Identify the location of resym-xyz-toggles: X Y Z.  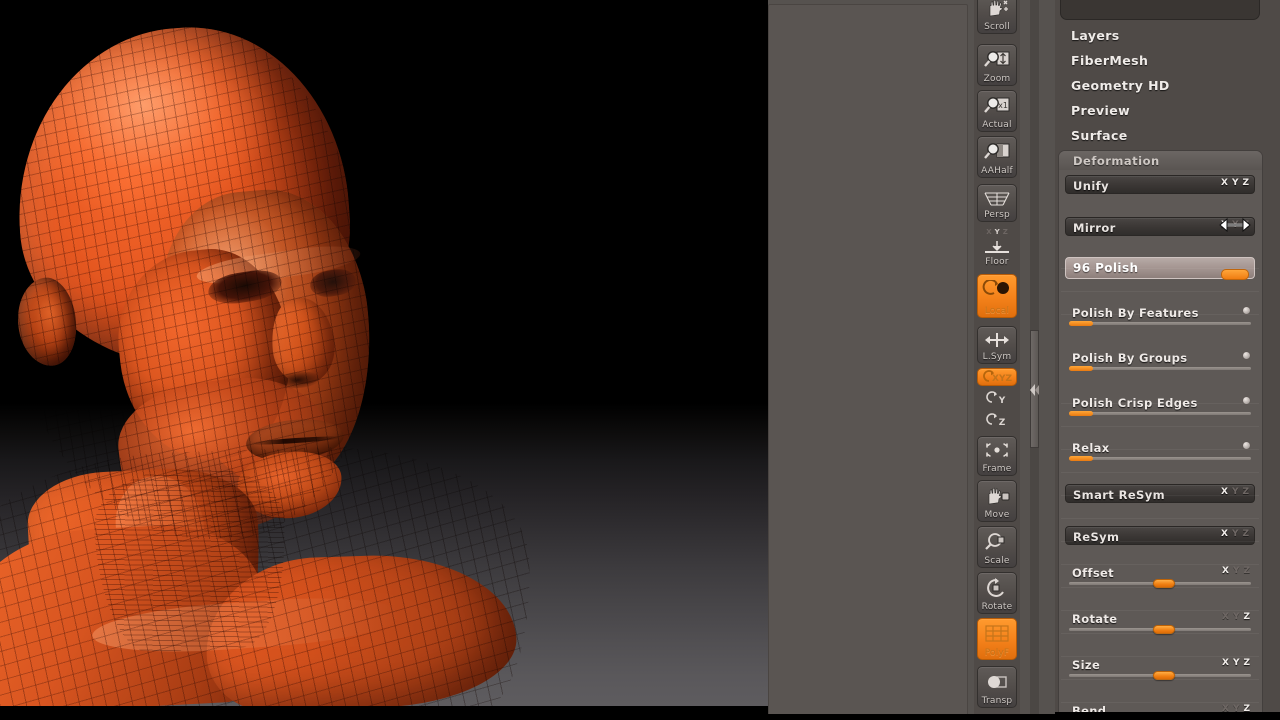
(1235, 534).